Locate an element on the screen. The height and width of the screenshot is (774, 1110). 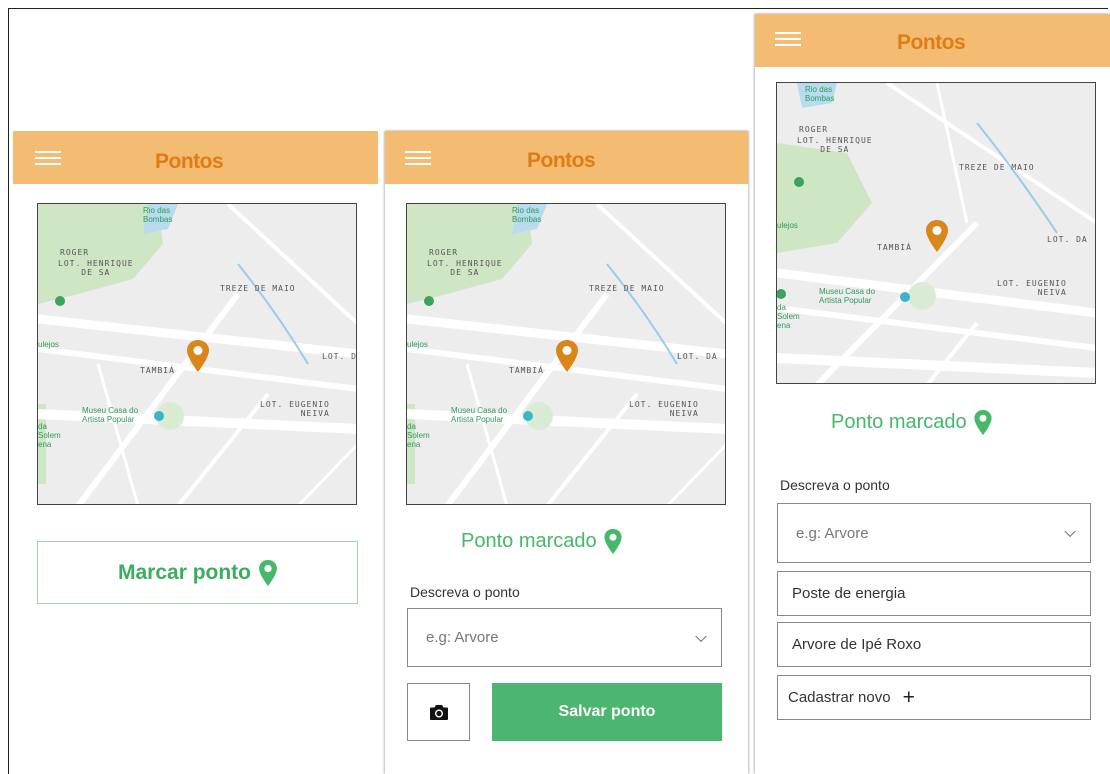
add-new-option: Cadastrar novo + is located at coordinates (934, 697).